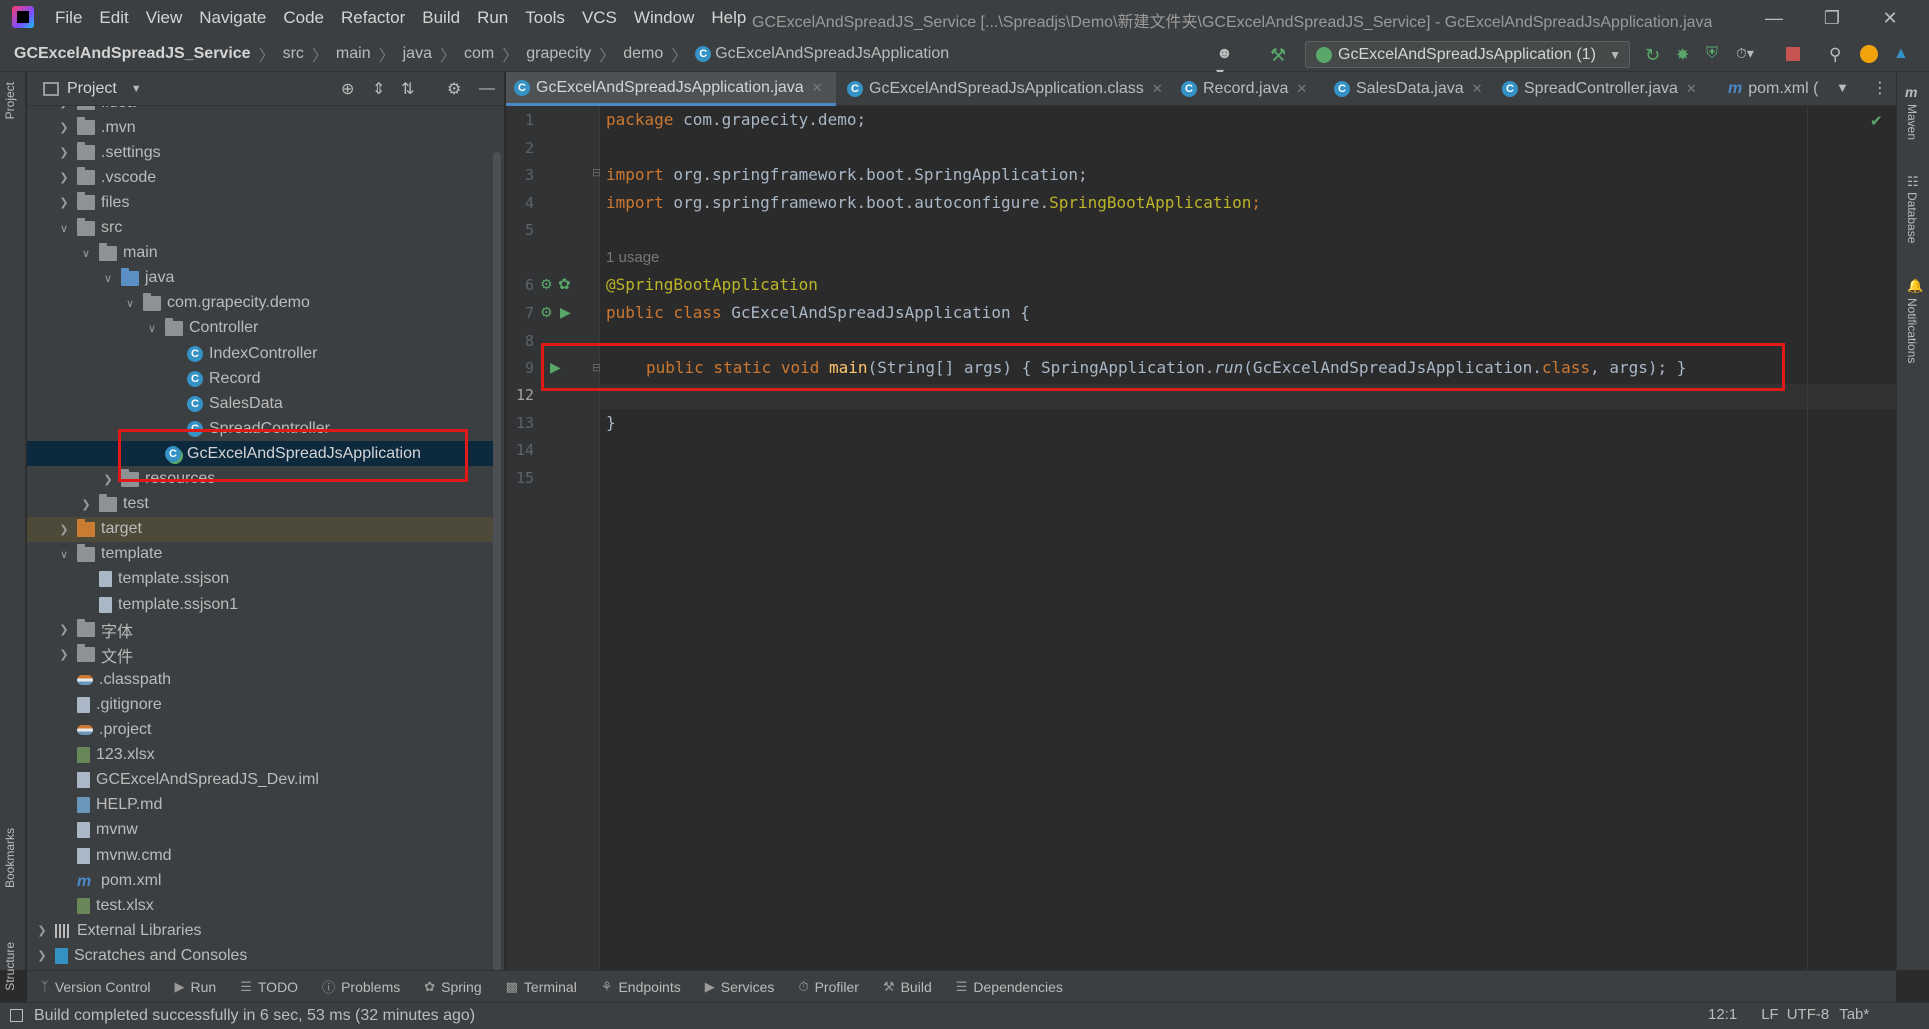  What do you see at coordinates (261, 202) in the screenshot?
I see `tree-item-files: ❯ files` at bounding box center [261, 202].